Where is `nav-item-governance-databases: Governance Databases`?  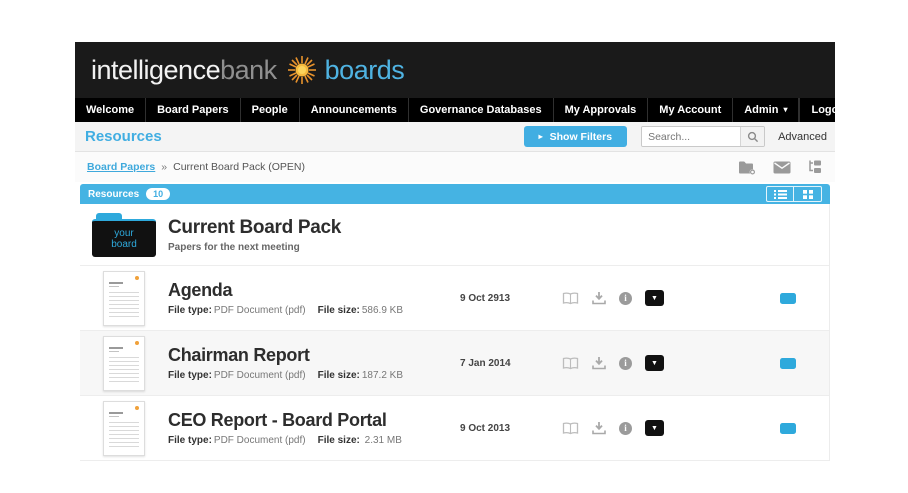
nav-item-governance-databases: Governance Databases is located at coordinates (481, 110).